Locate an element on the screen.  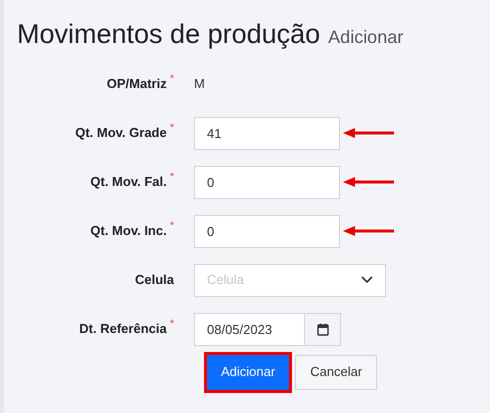
select-placeholder: Celula is located at coordinates (225, 280).